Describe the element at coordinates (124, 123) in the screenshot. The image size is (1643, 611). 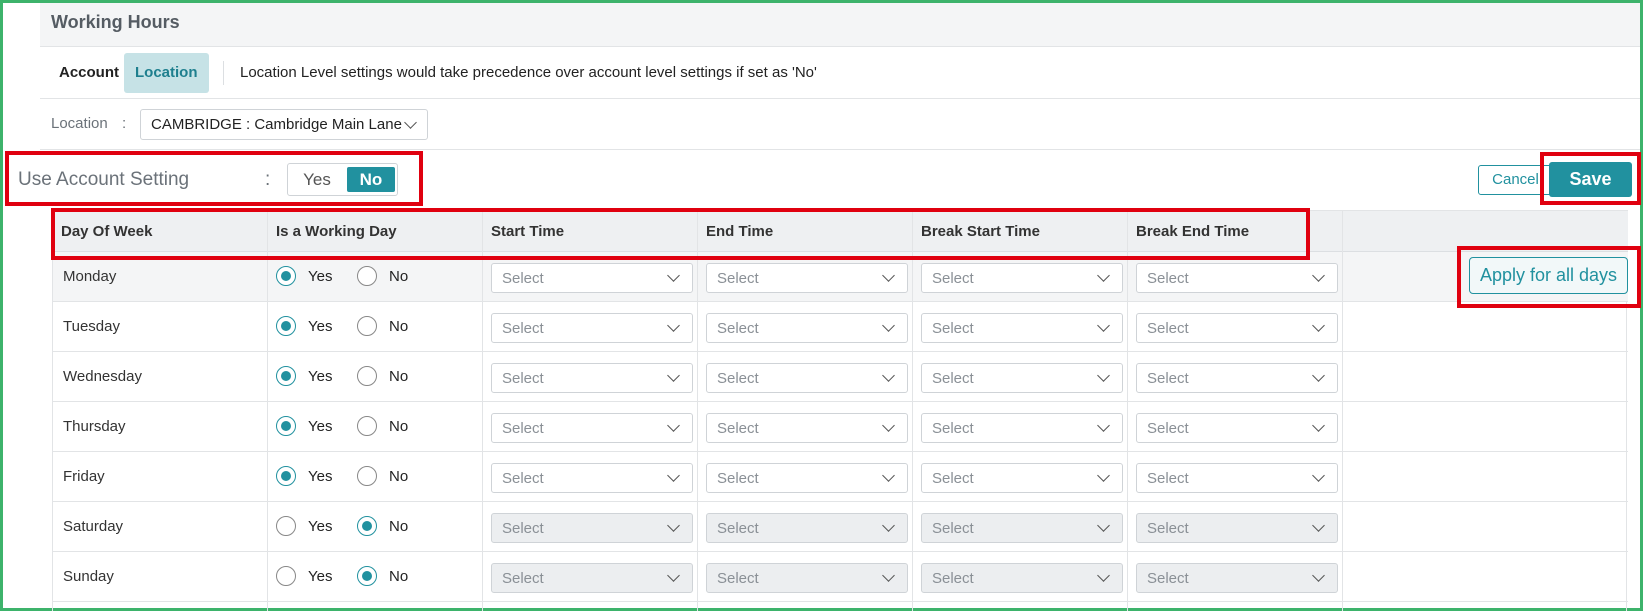
I see `location-colon: :` at that location.